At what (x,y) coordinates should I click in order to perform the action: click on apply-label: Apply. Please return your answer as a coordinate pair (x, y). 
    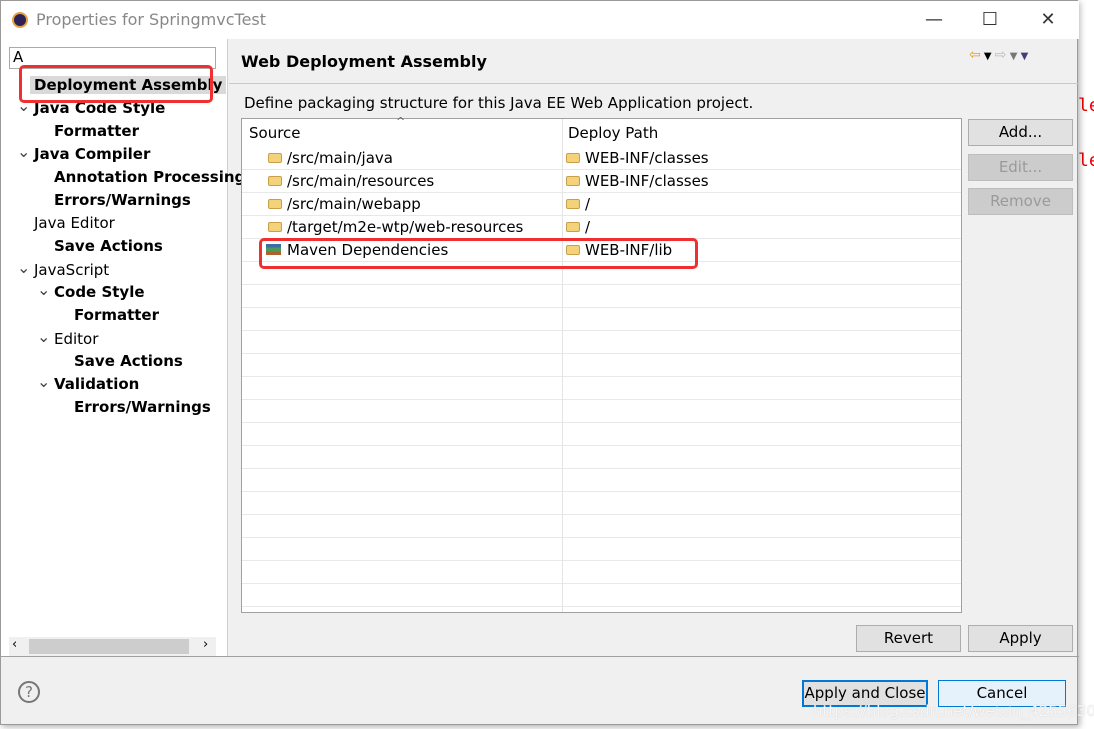
    Looking at the image, I should click on (1020, 638).